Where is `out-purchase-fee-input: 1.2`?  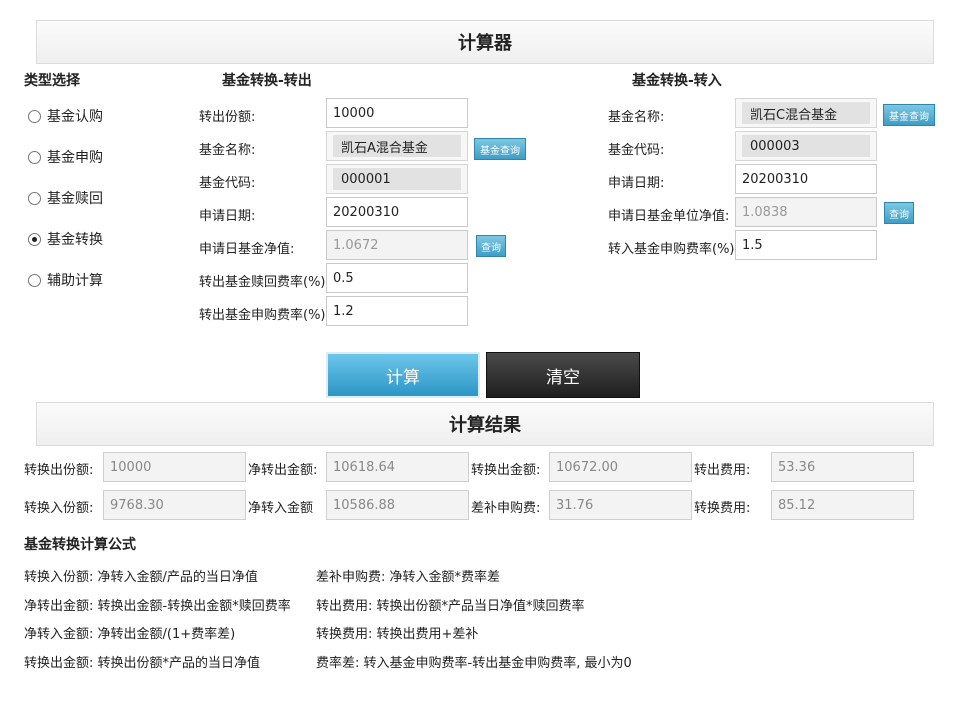
out-purchase-fee-input: 1.2 is located at coordinates (397, 311).